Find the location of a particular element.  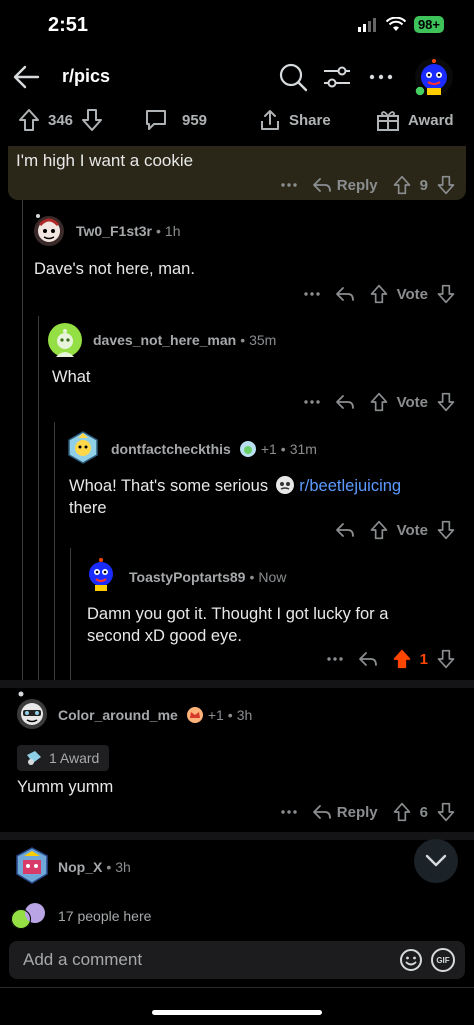

gift-icon is located at coordinates (388, 121).